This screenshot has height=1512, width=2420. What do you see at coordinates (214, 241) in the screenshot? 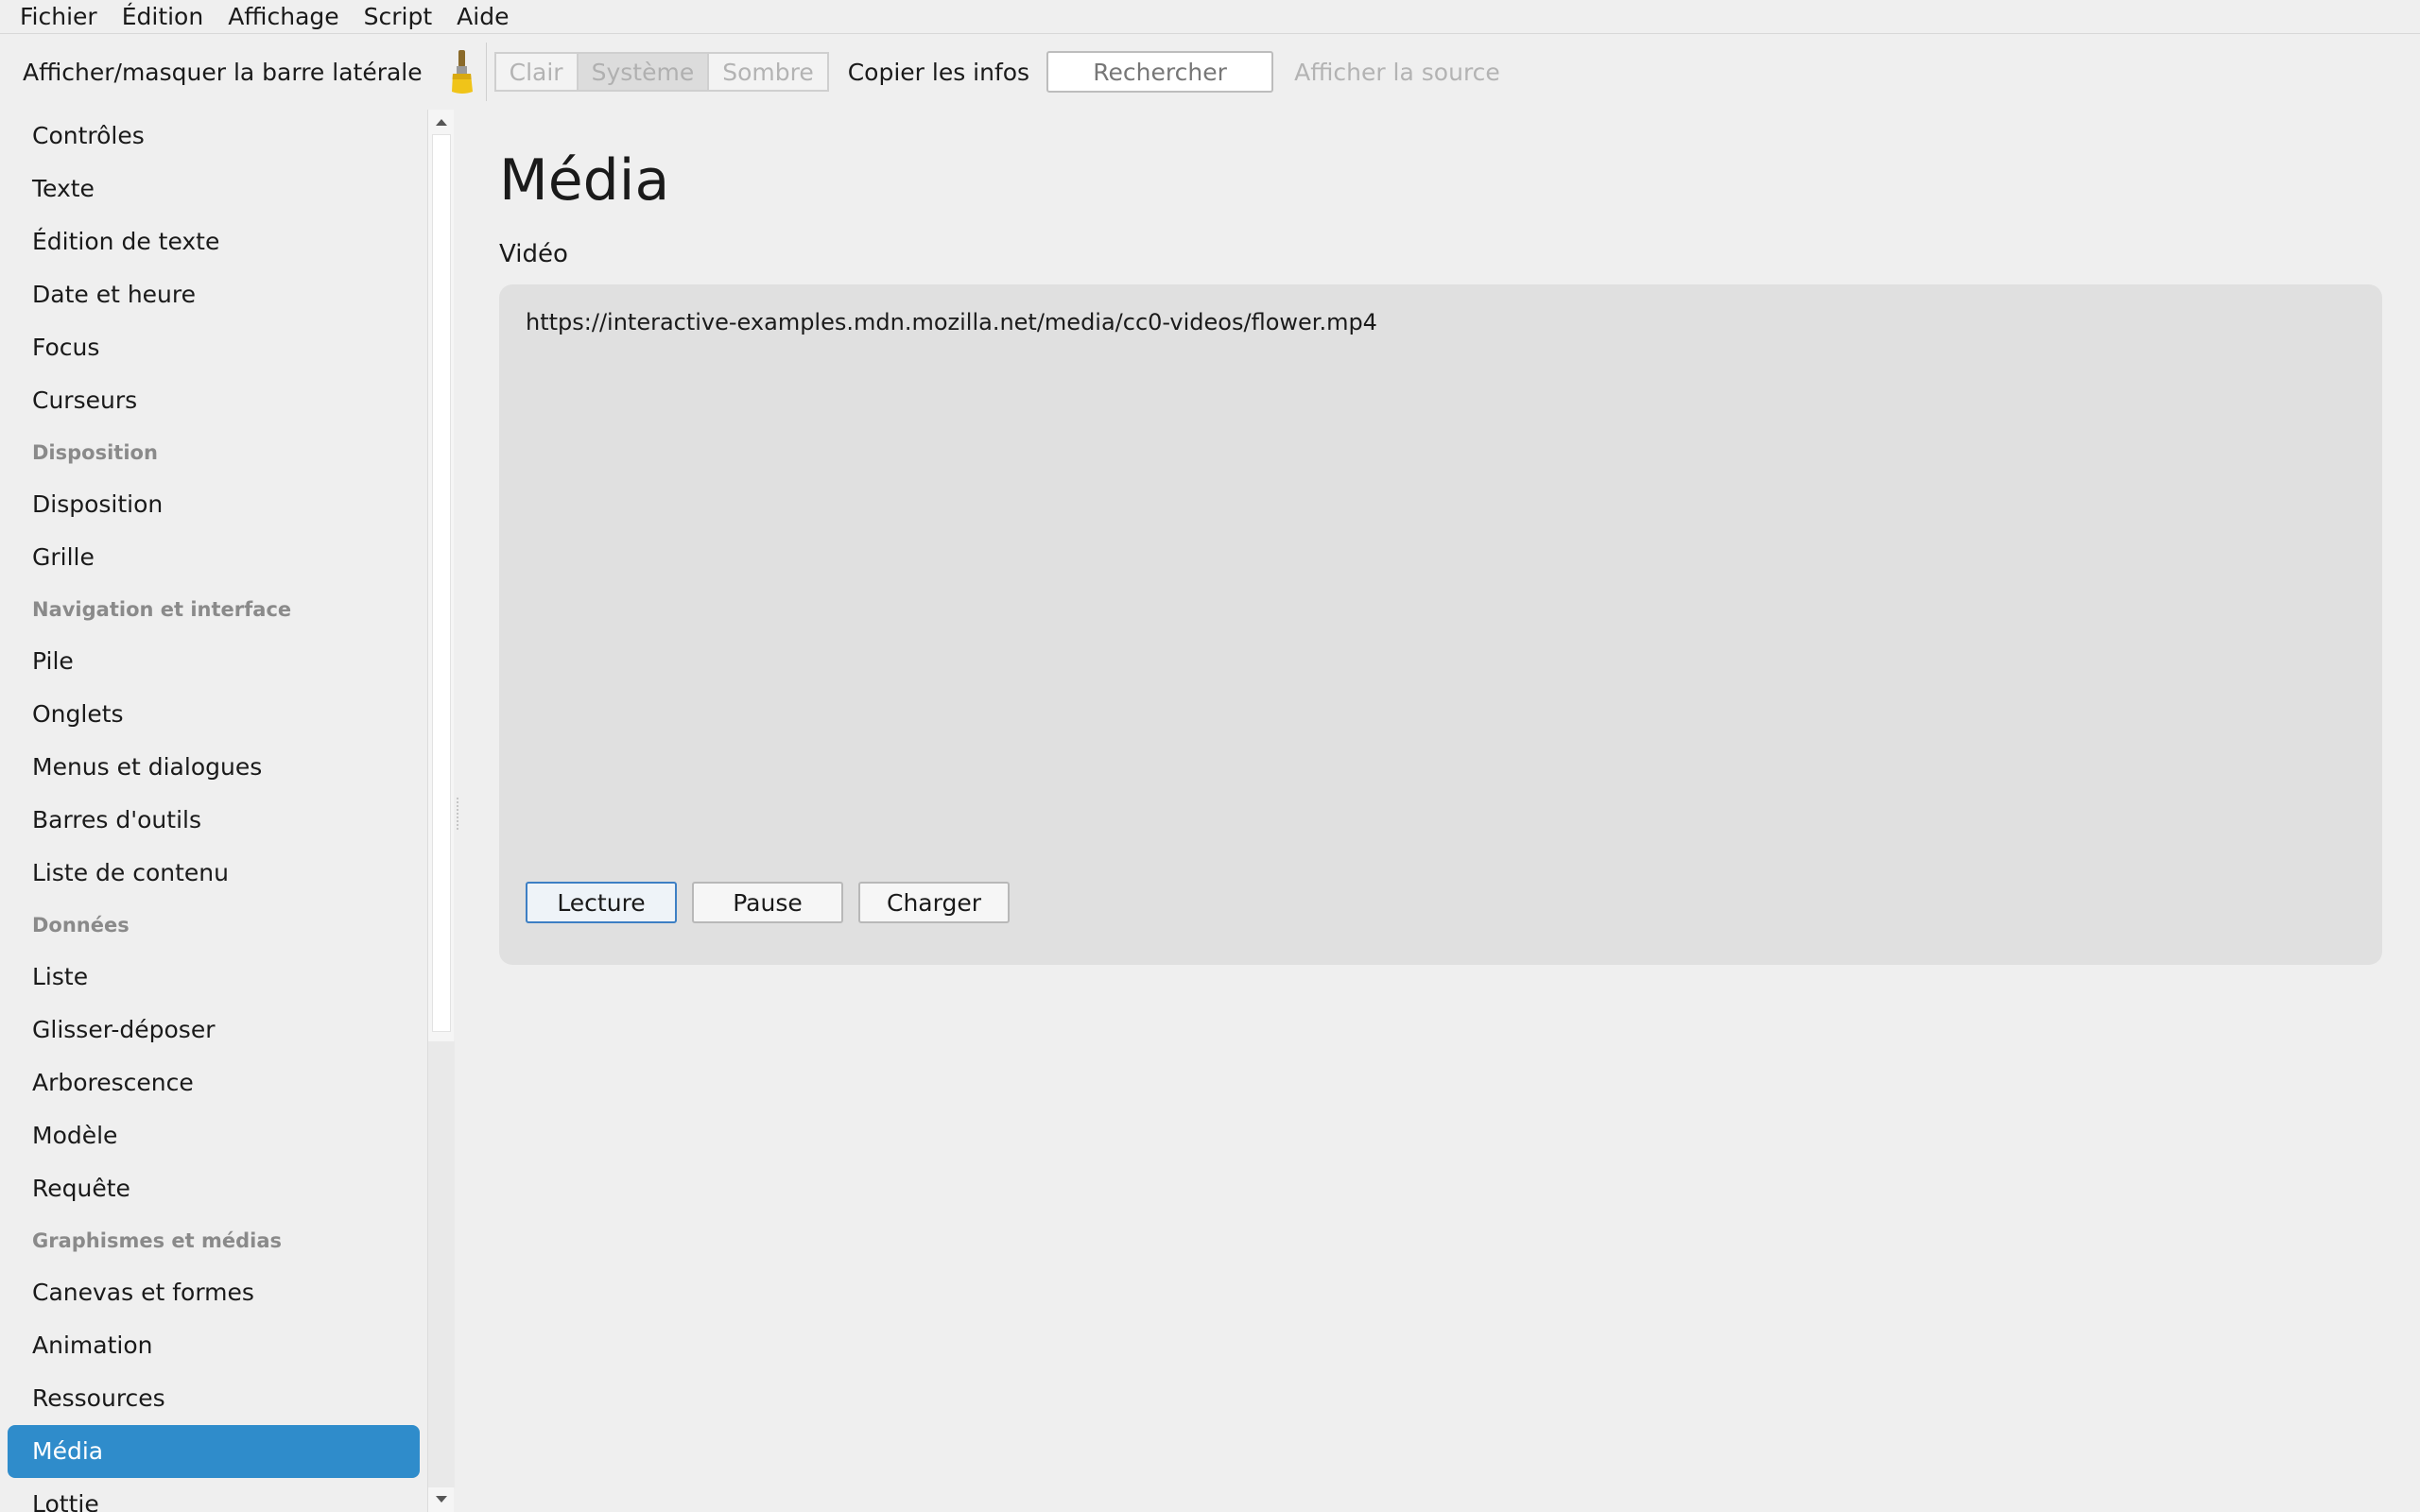
I see `sidebar-item: Édition de texte` at bounding box center [214, 241].